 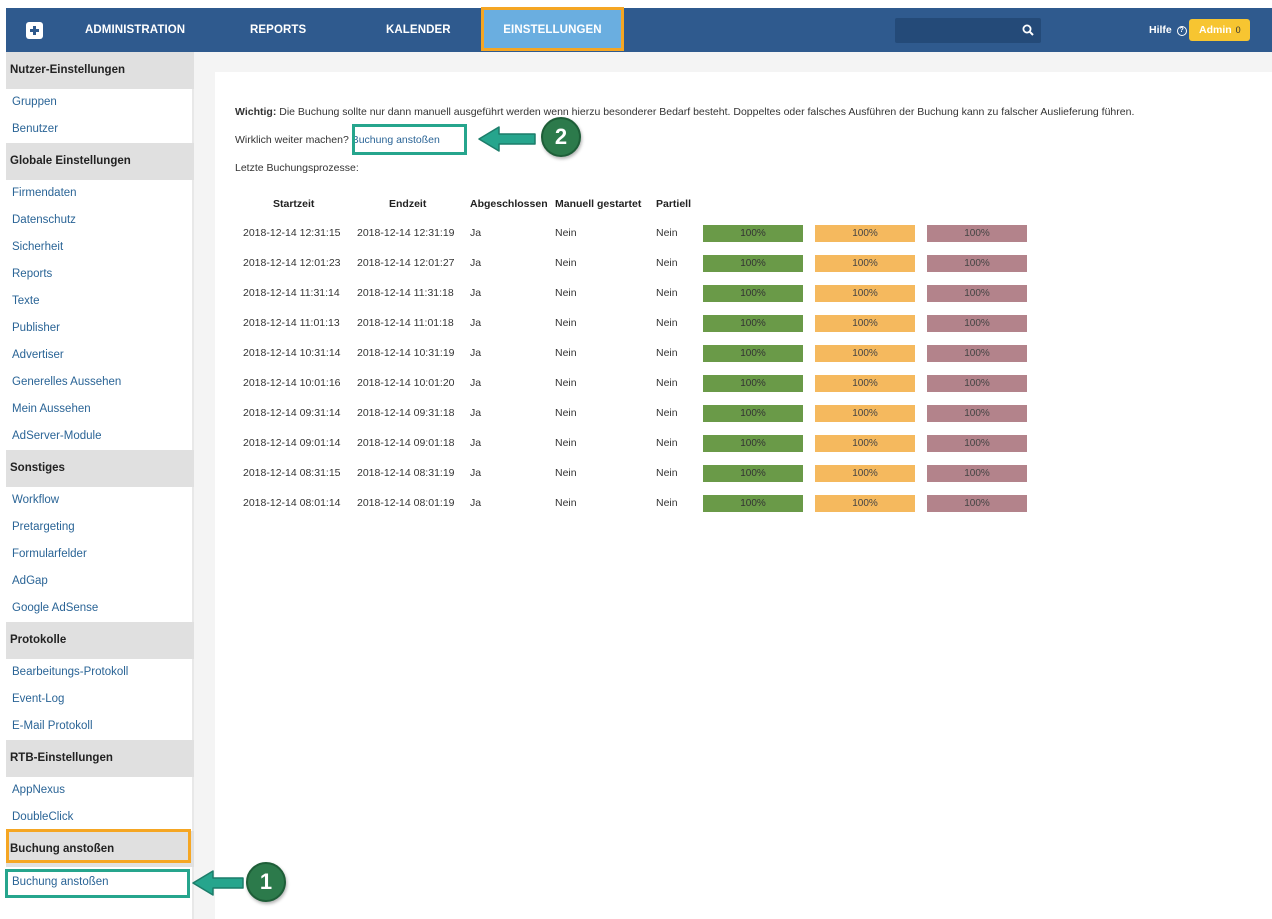 I want to click on sidebar-item-workflow: Workflow, so click(x=35, y=500).